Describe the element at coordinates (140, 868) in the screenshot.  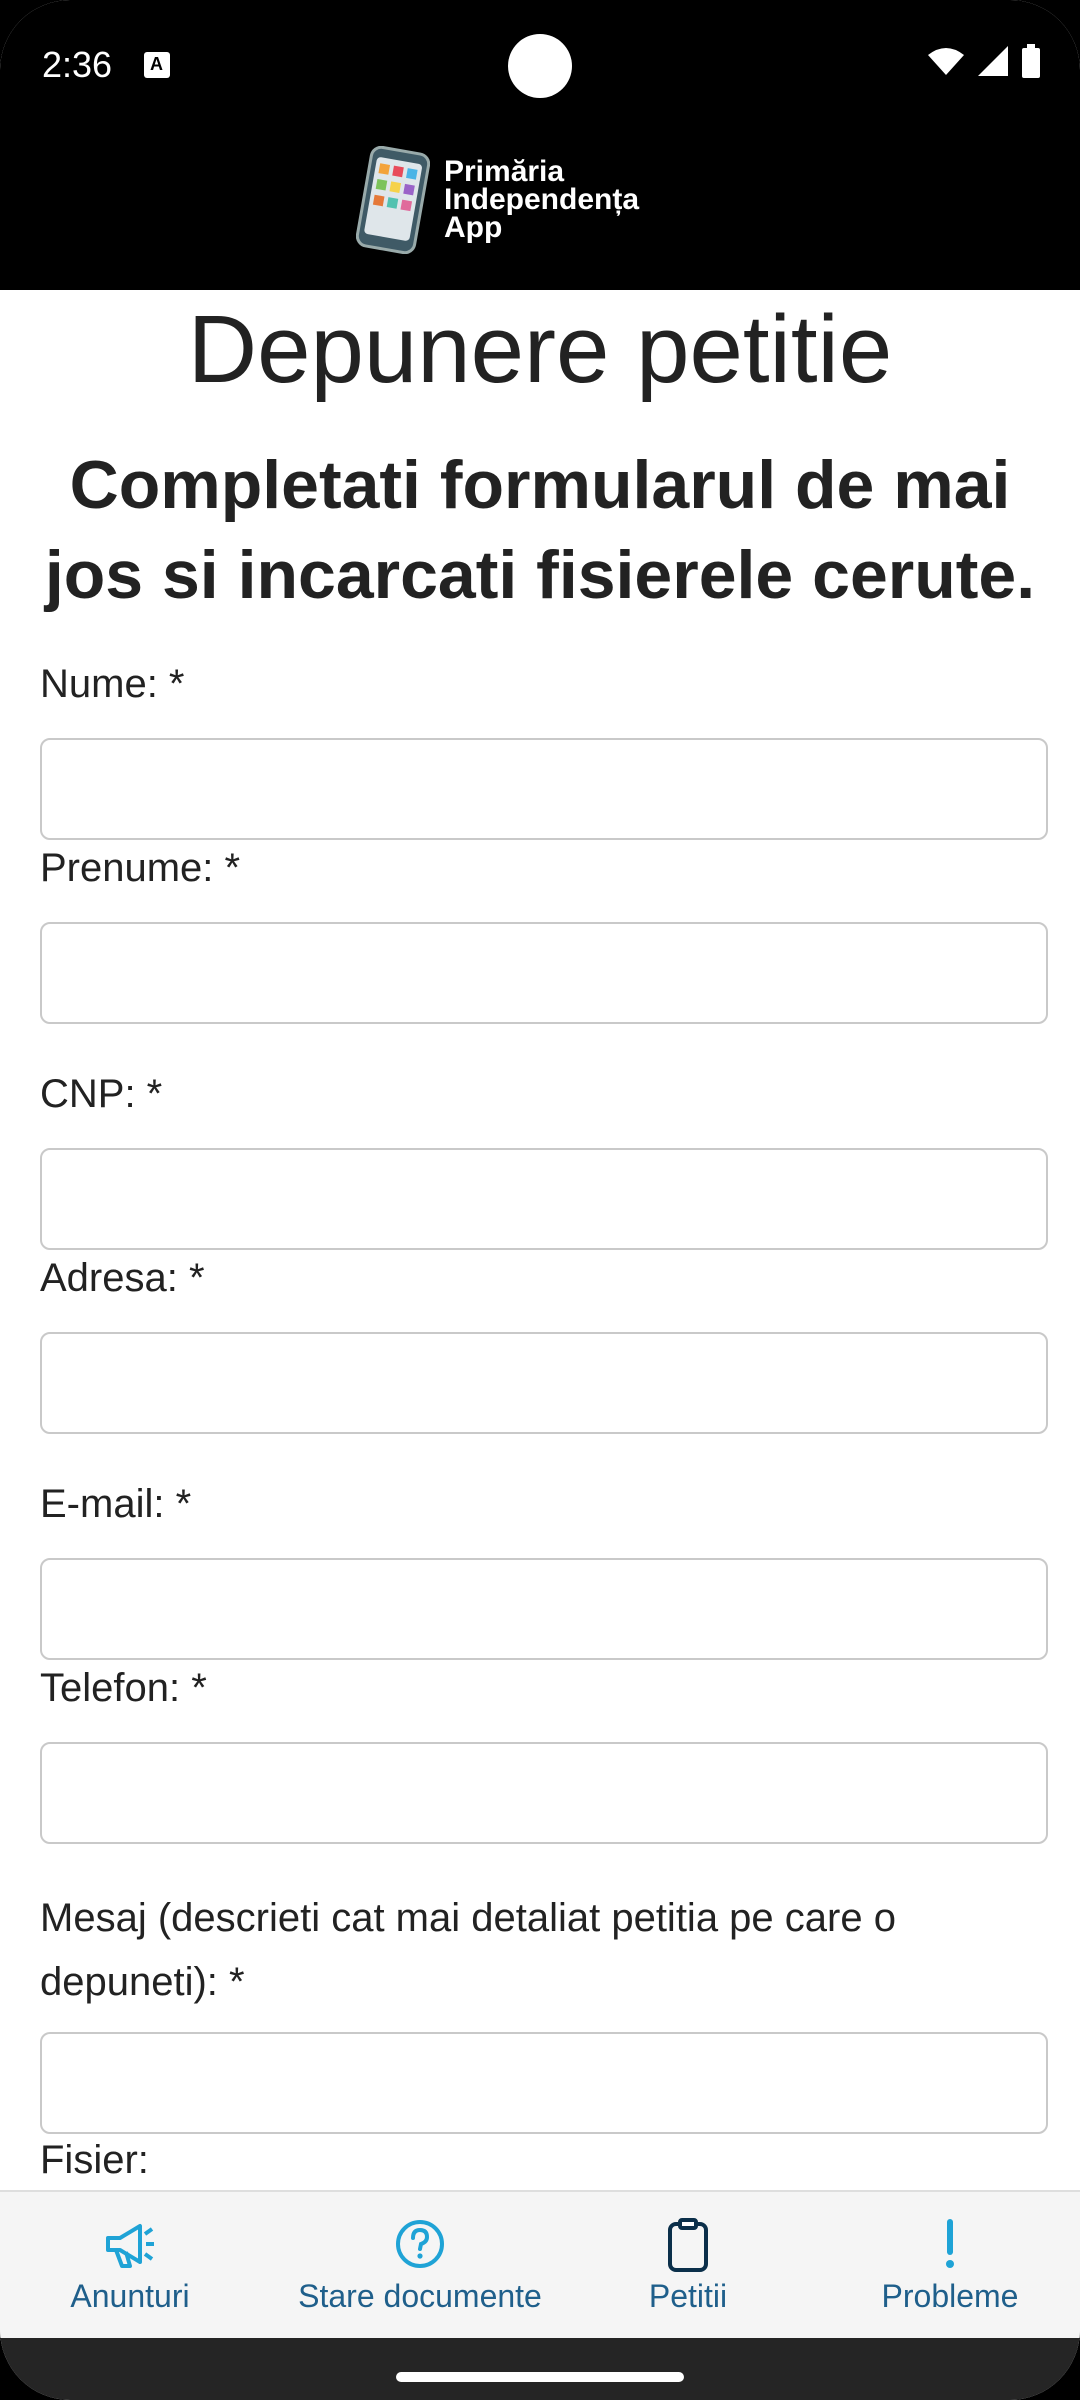
I see `prenume-label: Prenume: *` at that location.